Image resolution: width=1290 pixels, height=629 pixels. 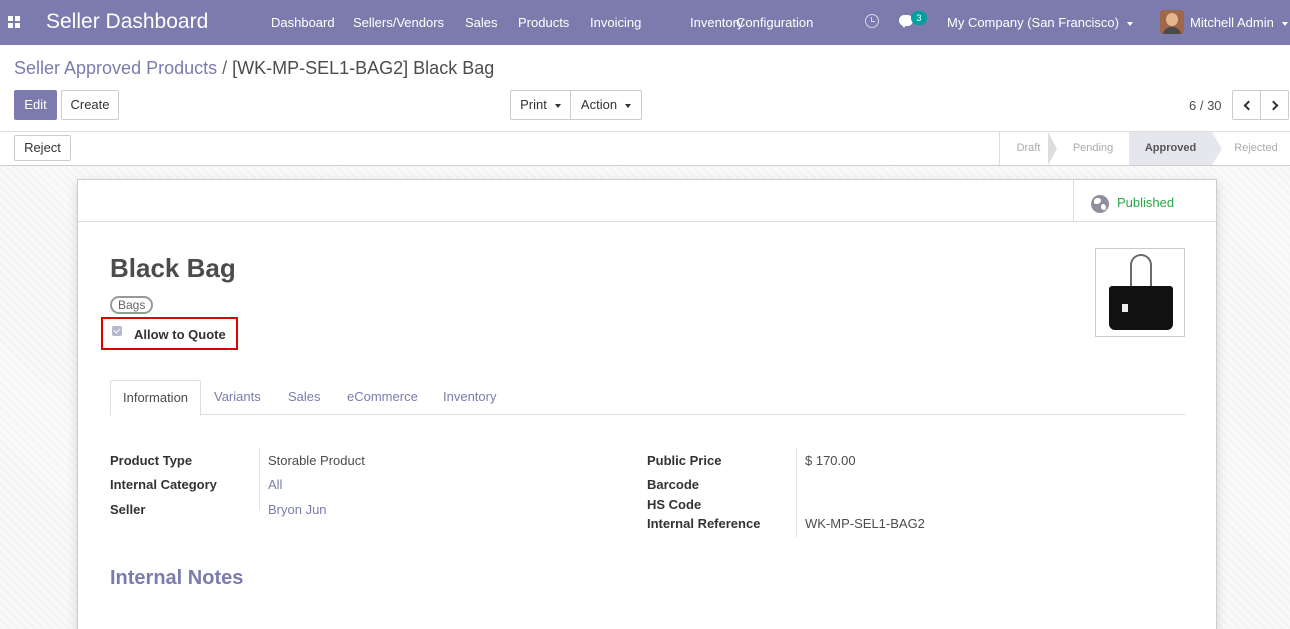 I want to click on internal-reference-value: WK-MP-SEL1-BAG2, so click(x=865, y=523).